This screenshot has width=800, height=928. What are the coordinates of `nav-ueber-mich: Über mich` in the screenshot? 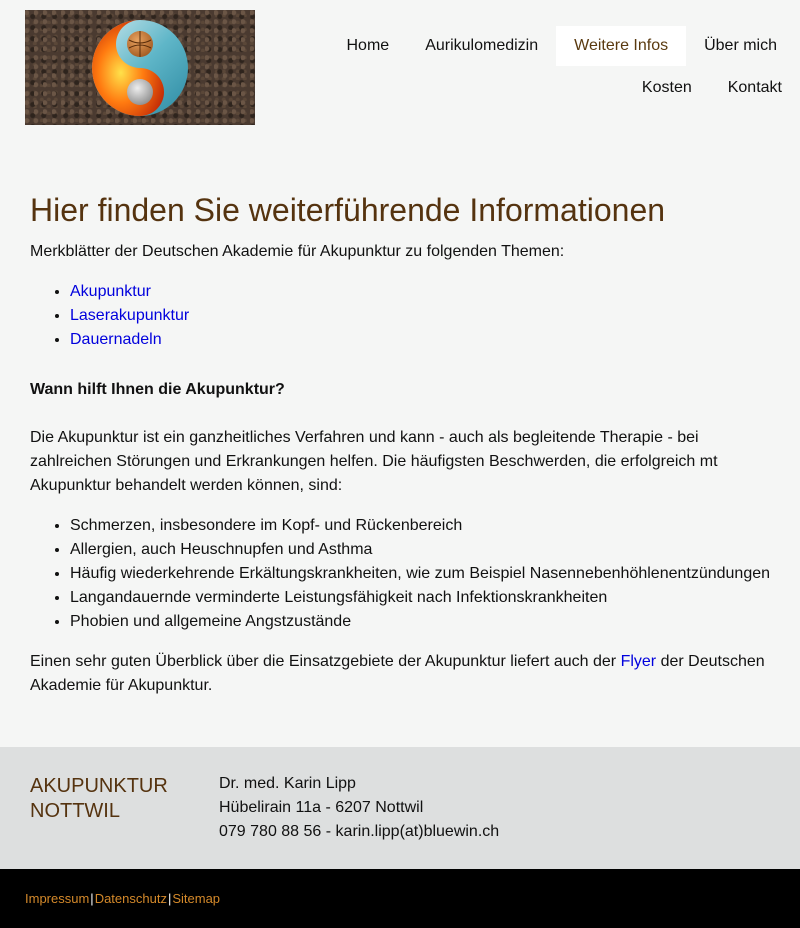 It's located at (743, 46).